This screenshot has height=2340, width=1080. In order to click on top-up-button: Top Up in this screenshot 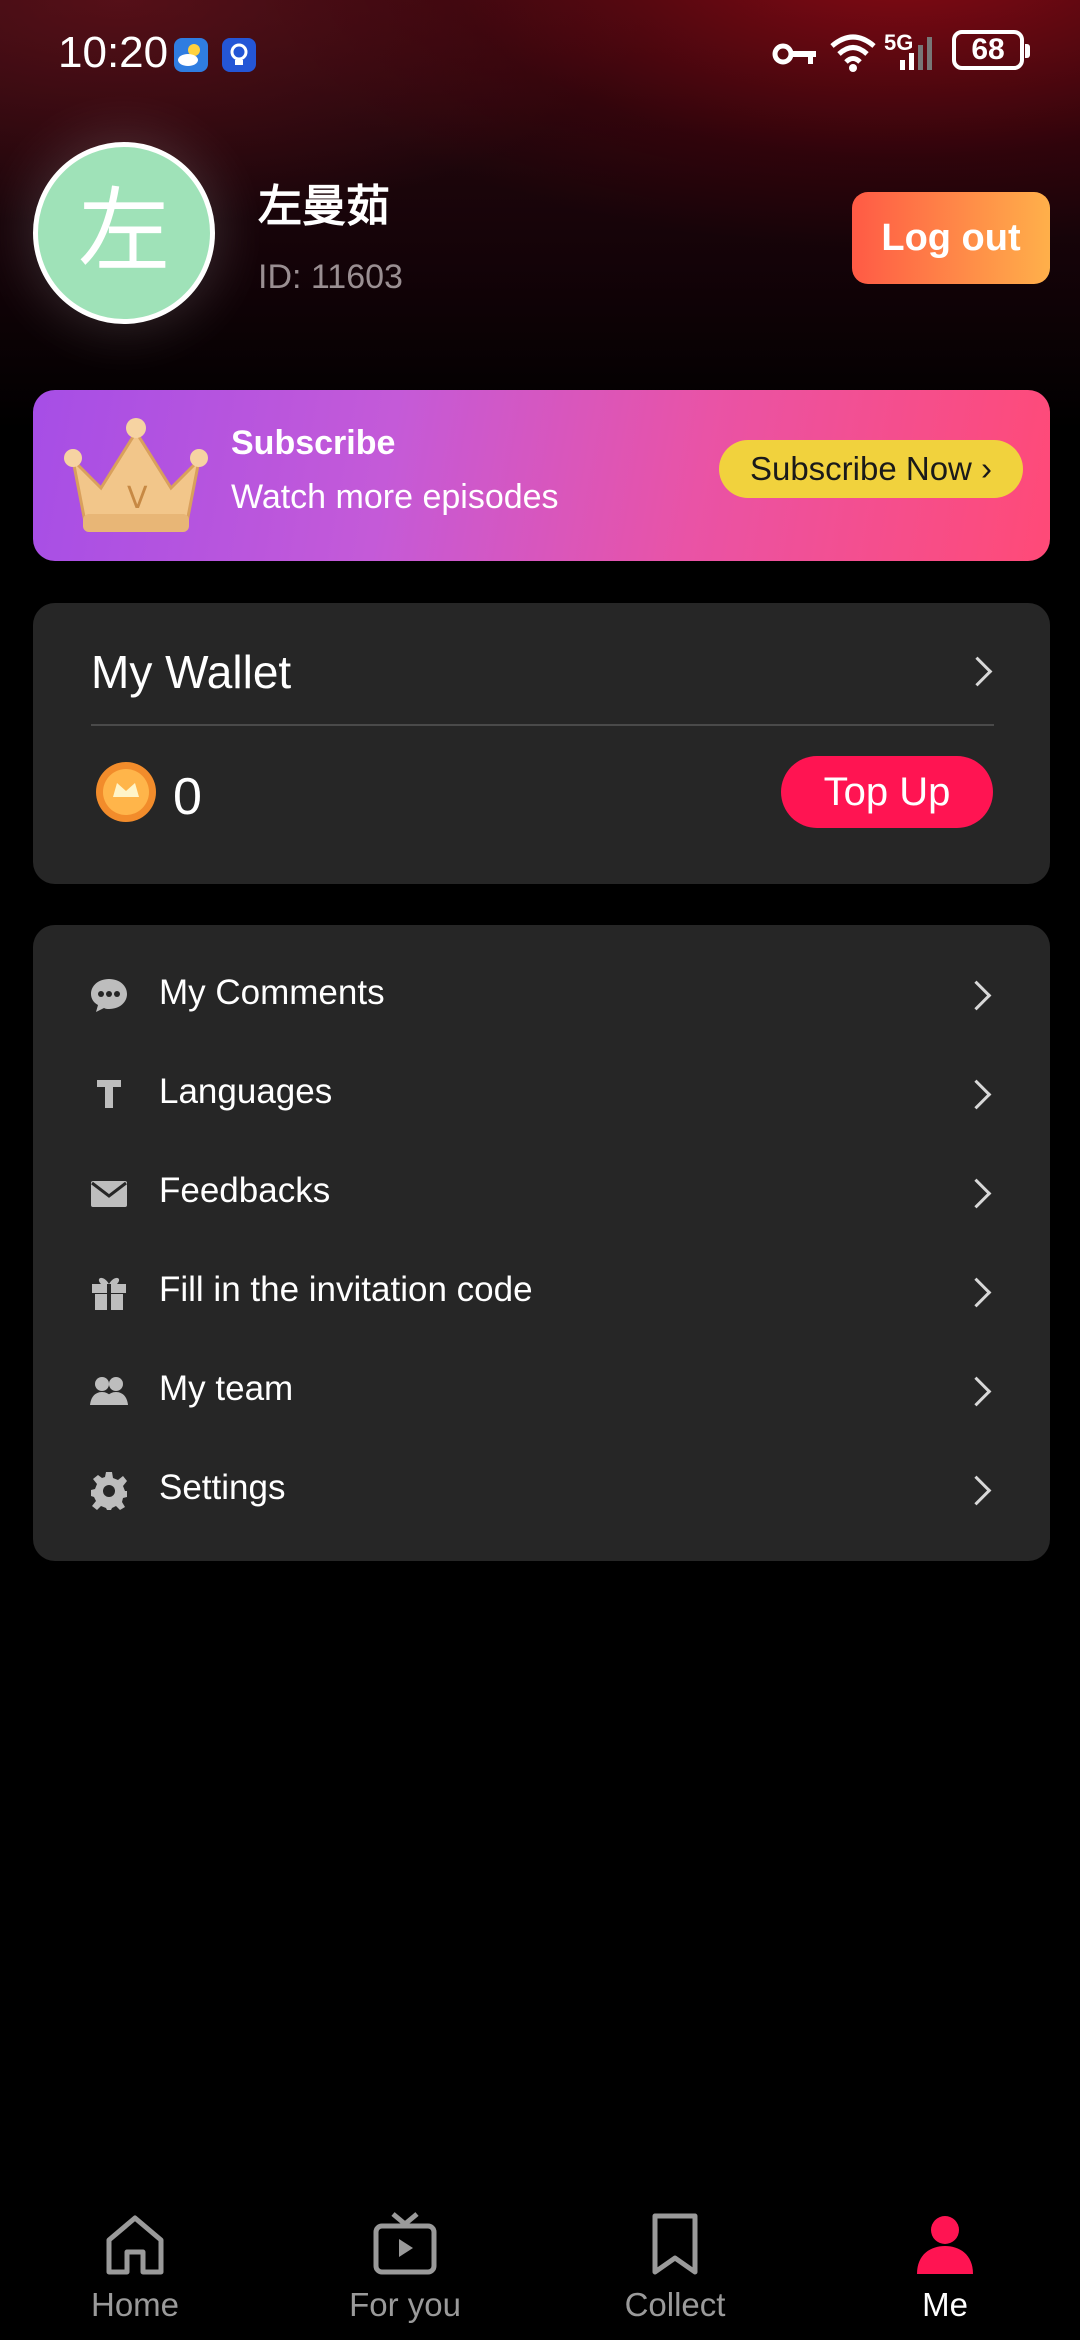, I will do `click(887, 792)`.